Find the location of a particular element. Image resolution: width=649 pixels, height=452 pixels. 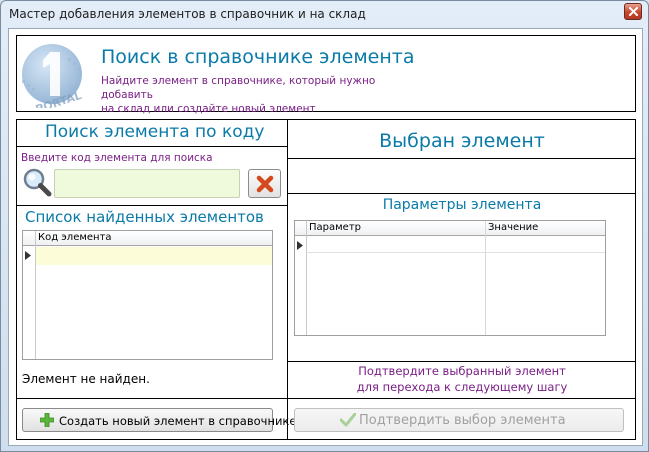

column-header-parameter: Параметр is located at coordinates (335, 227).